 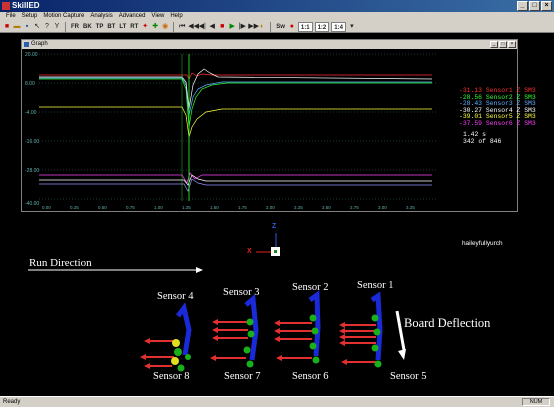 I want to click on x-tick-label: 2.00, so click(x=270, y=207).